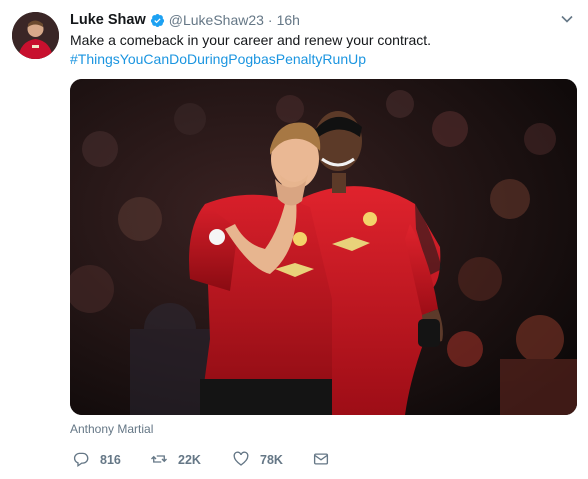 This screenshot has height=479, width=588. I want to click on tweet-actions: 816 22K 78K, so click(310, 460).